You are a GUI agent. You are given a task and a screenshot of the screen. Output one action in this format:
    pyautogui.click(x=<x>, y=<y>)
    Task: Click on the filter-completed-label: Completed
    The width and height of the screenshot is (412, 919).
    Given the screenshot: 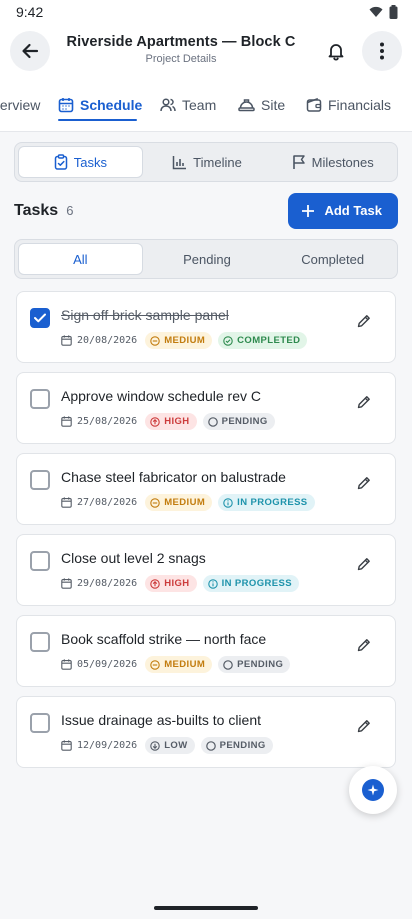 What is the action you would take?
    pyautogui.click(x=333, y=259)
    